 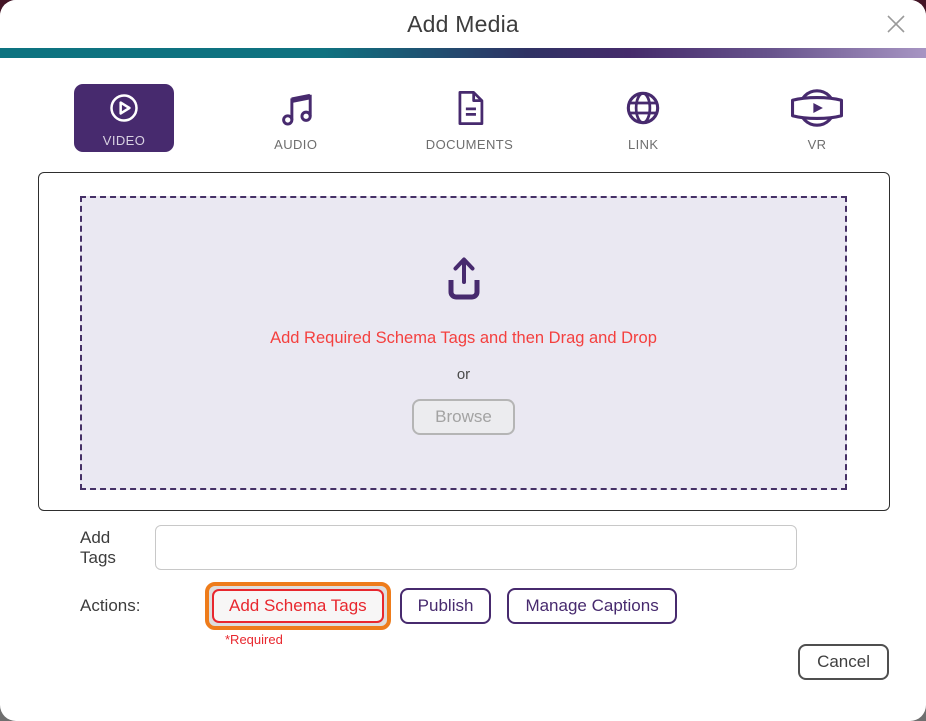 I want to click on tab-vr-label: VR, so click(x=817, y=144).